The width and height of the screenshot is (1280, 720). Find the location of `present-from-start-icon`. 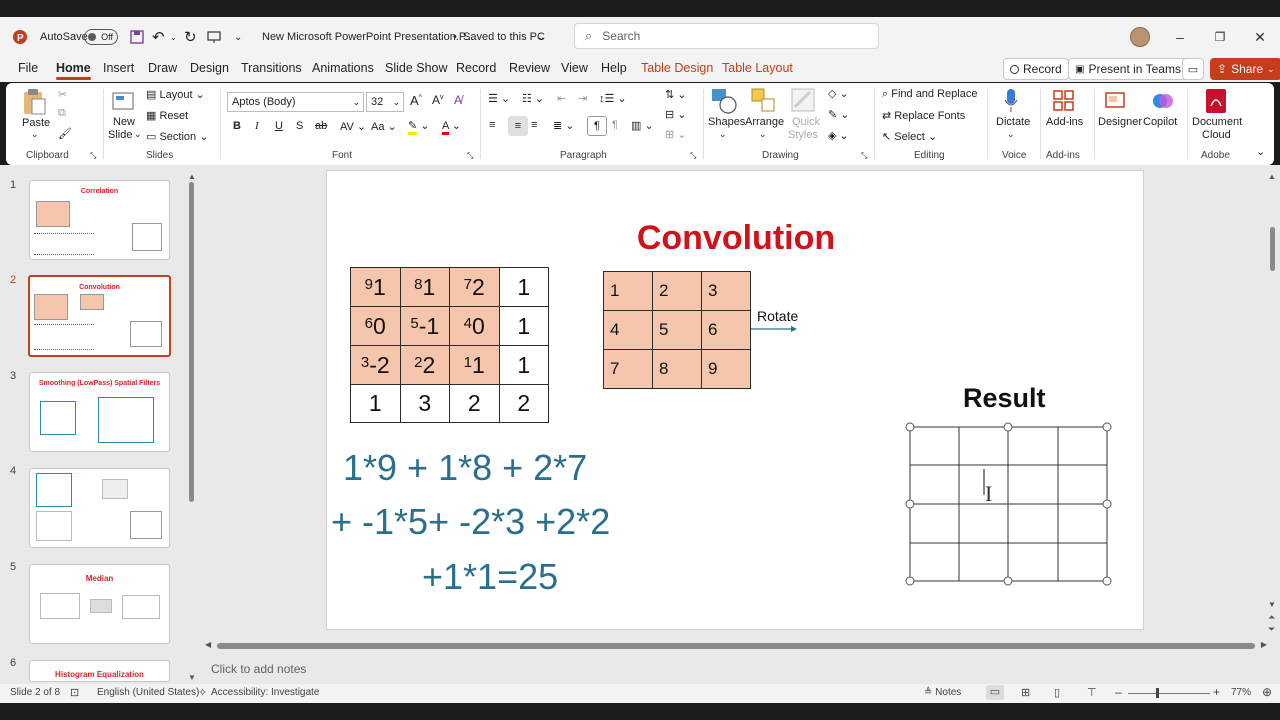

present-from-start-icon is located at coordinates (214, 37).